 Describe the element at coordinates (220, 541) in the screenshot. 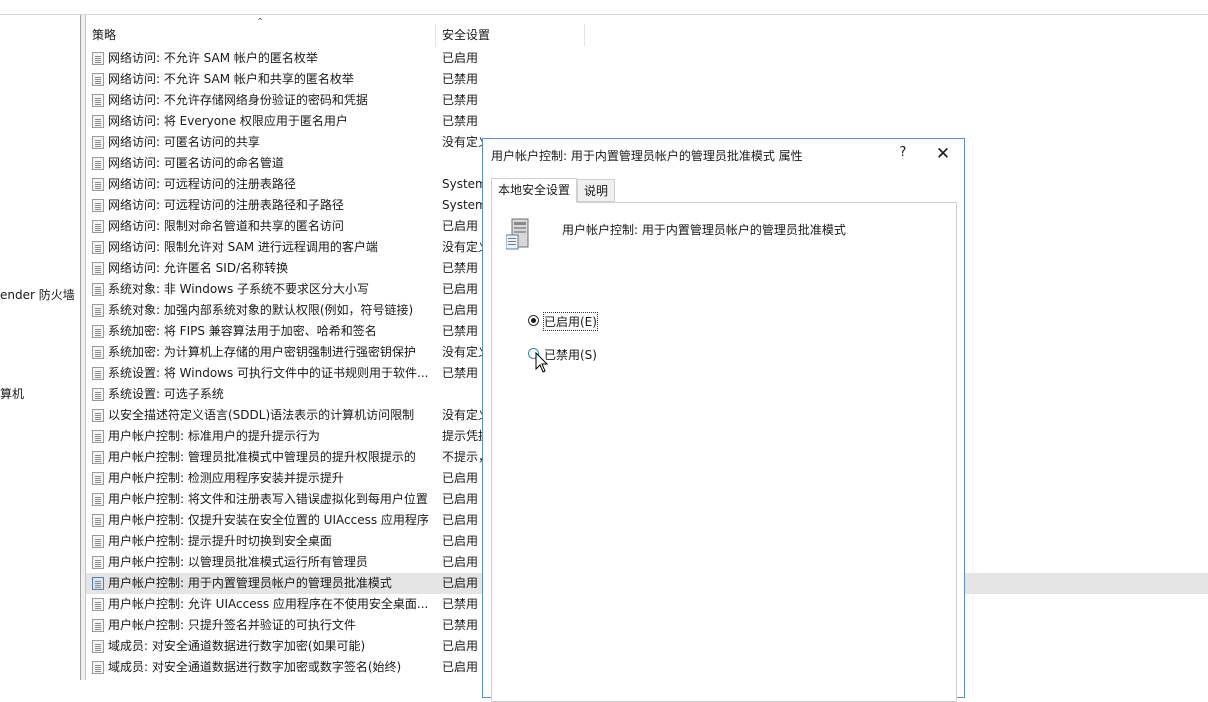

I see `policy-name-cell: 用户帐户控制: 提示提升时切换到安全桌面` at that location.